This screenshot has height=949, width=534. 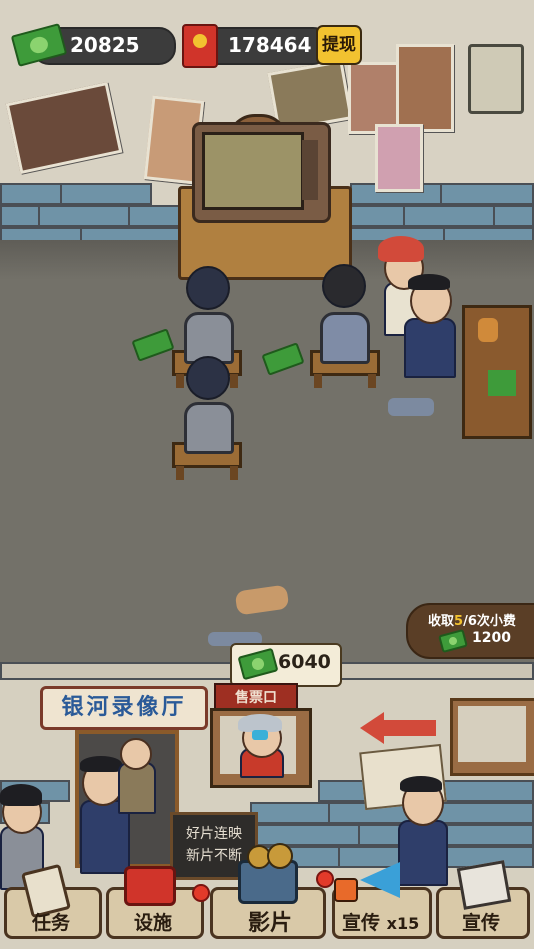 What do you see at coordinates (502, 383) in the screenshot?
I see `snack-pack` at bounding box center [502, 383].